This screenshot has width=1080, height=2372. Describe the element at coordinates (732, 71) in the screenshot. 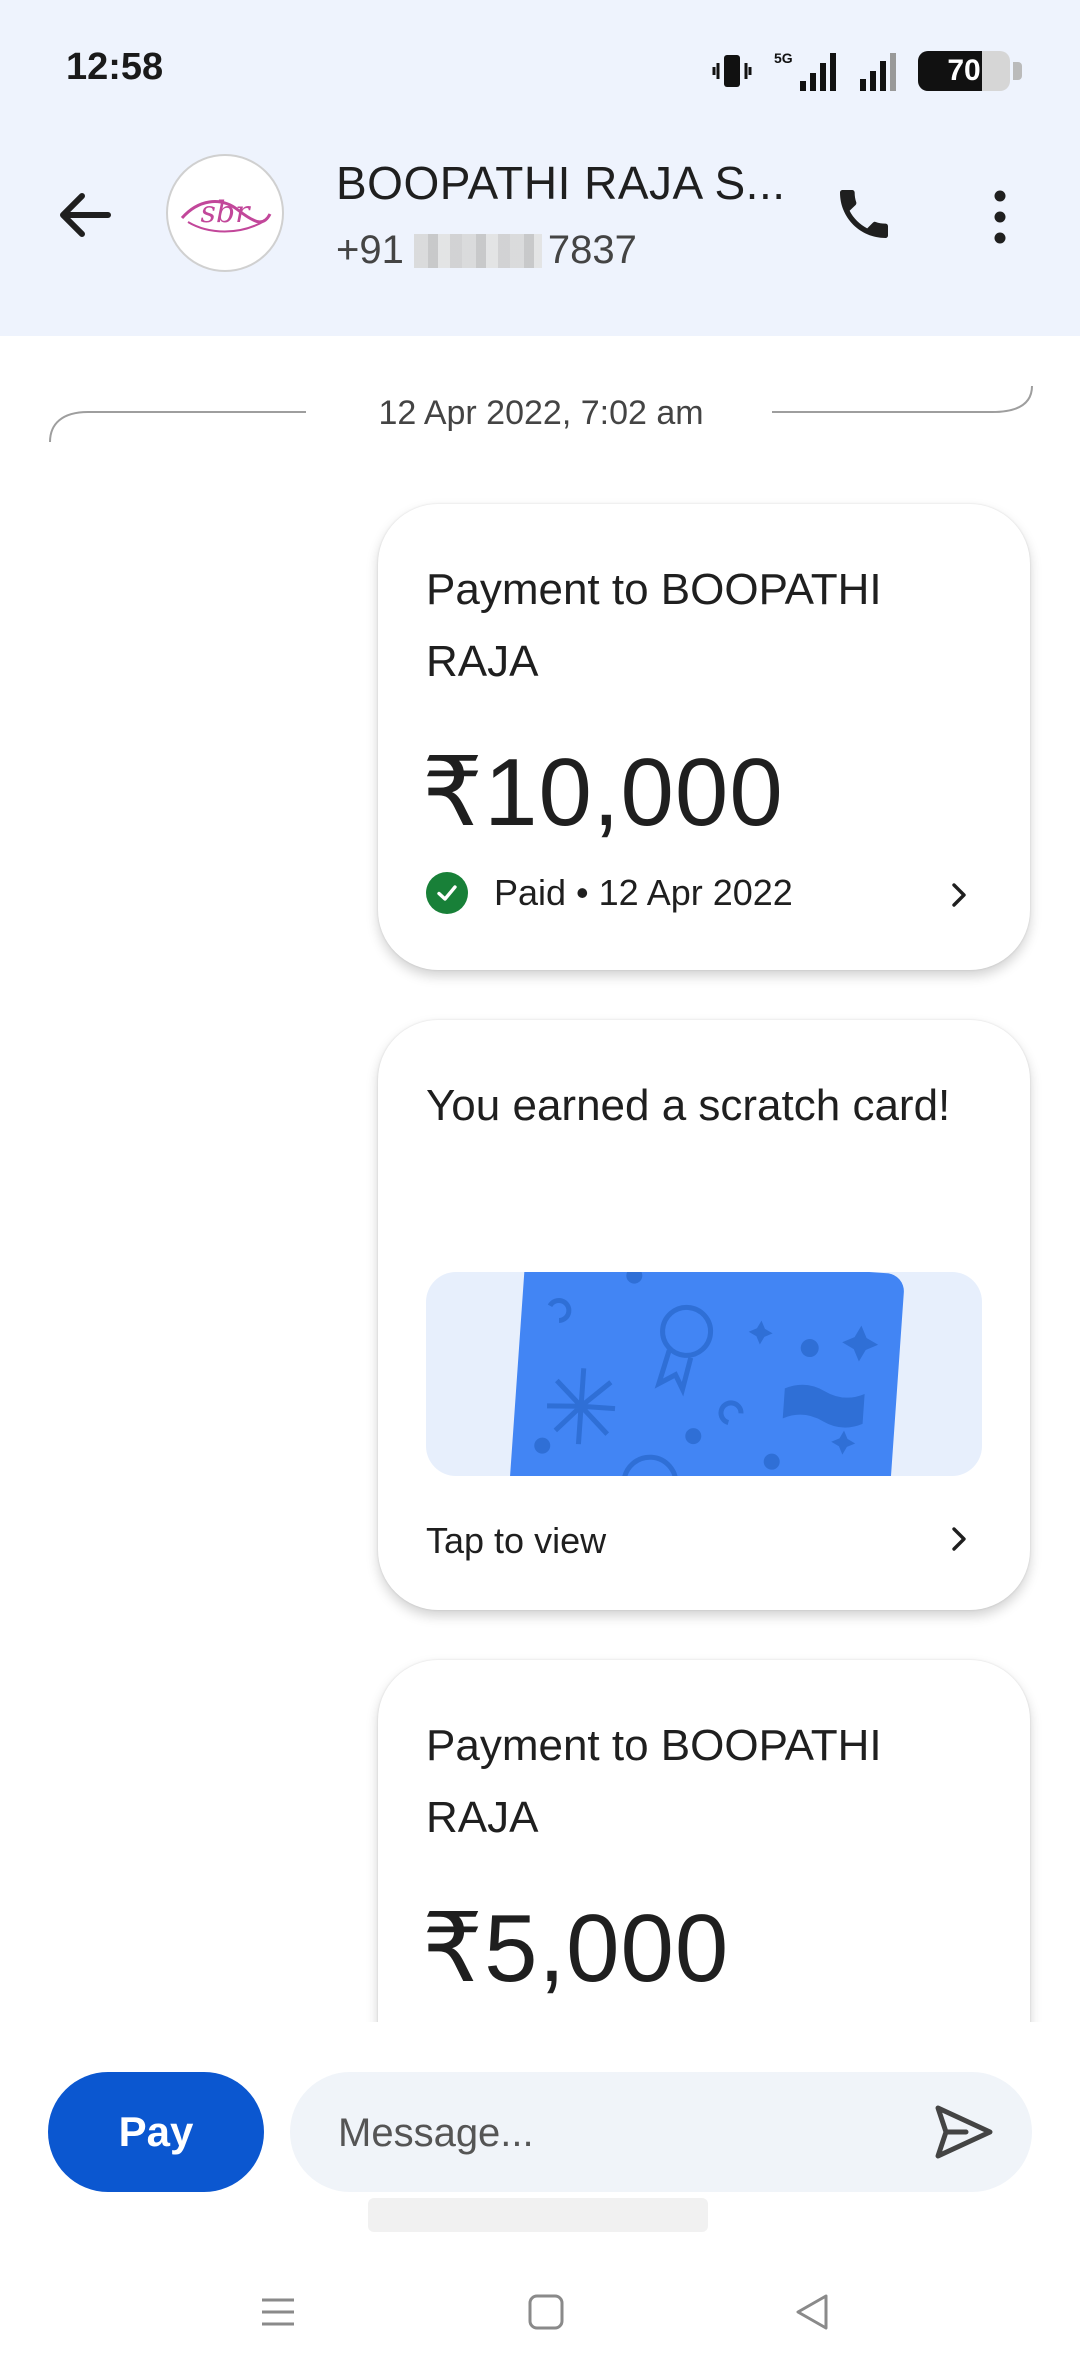

I see `vibrate-icon` at that location.